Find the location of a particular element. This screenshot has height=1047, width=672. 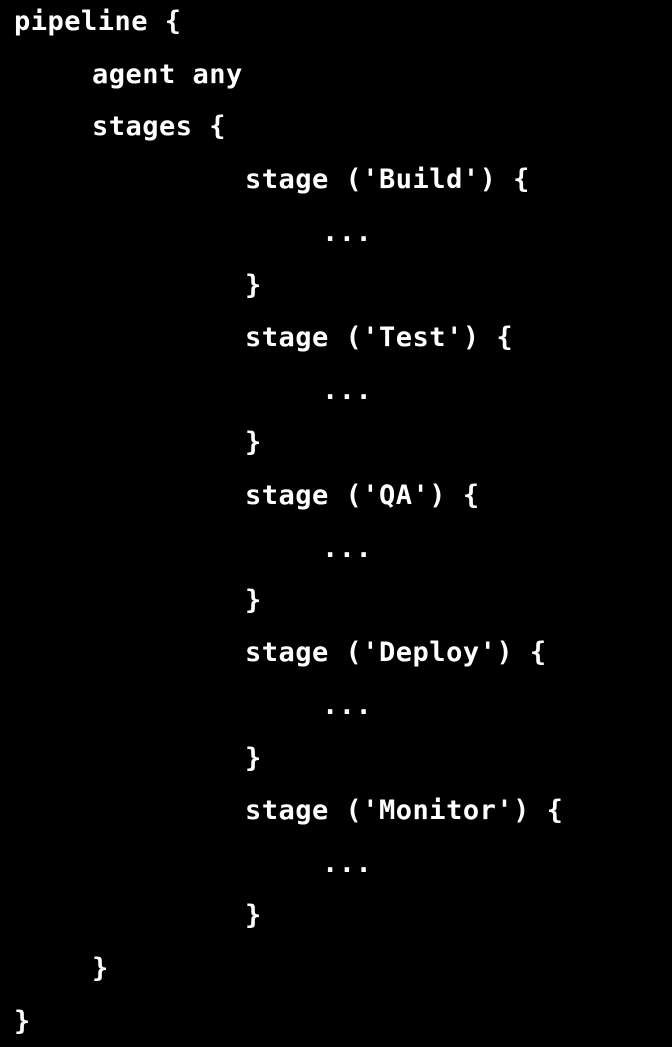

code-line-pipeline-open: pipeline { is located at coordinates (98, 21).